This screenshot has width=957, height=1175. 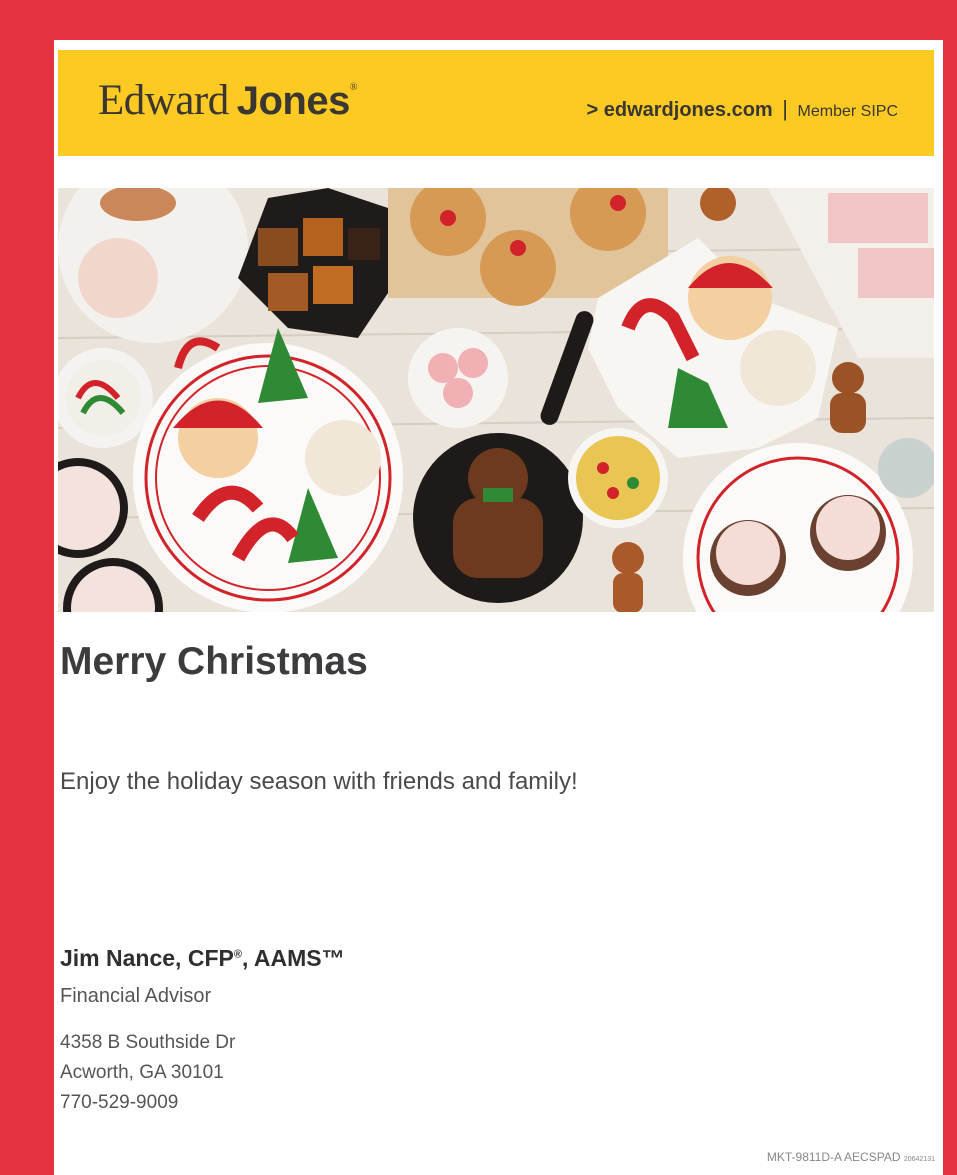 I want to click on logo-registered-mark: ®, so click(x=353, y=87).